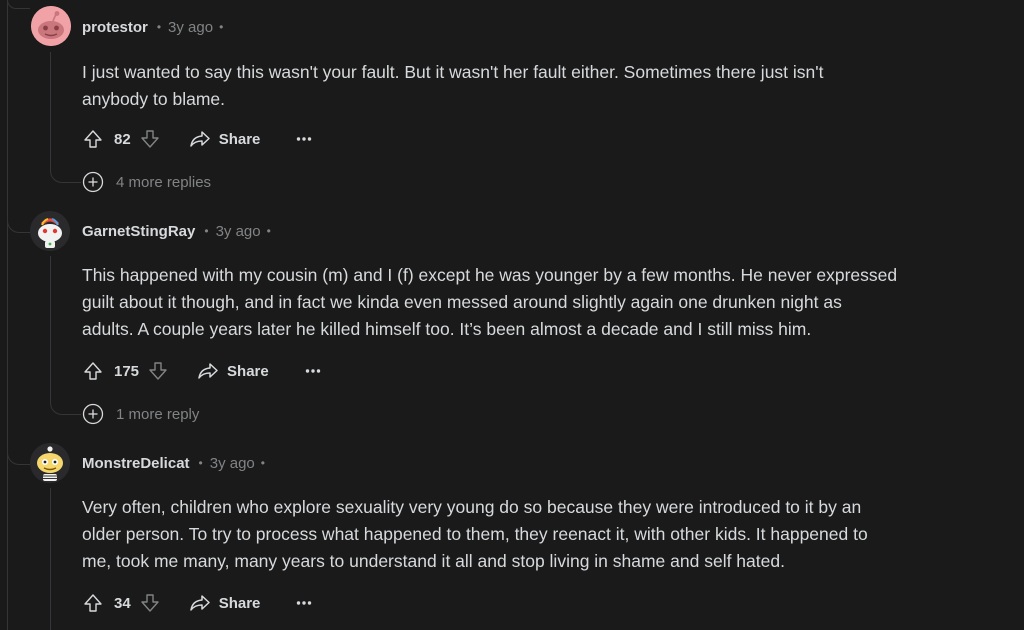 The width and height of the screenshot is (1024, 630). What do you see at coordinates (127, 371) in the screenshot?
I see `vote-count: 175` at bounding box center [127, 371].